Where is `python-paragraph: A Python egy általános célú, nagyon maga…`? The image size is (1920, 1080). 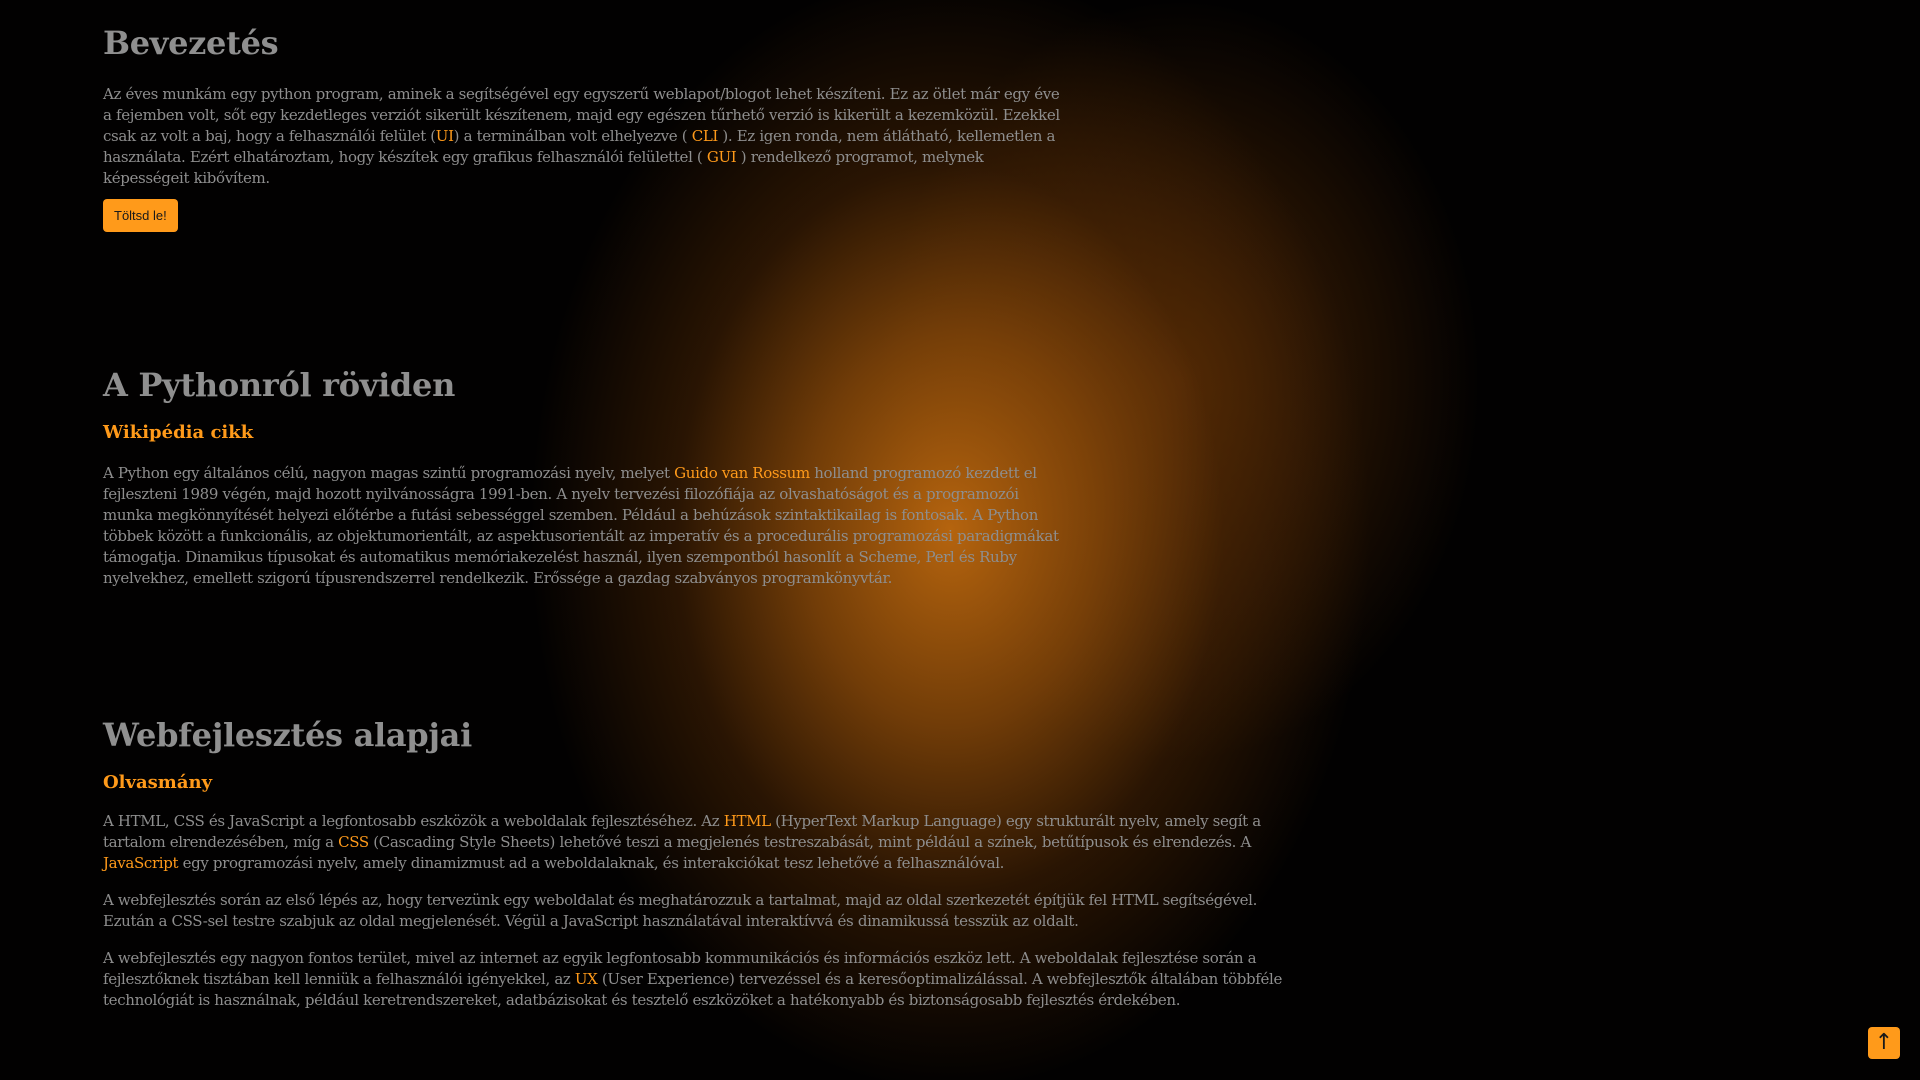 python-paragraph: A Python egy általános célú, nagyon maga… is located at coordinates (581, 525).